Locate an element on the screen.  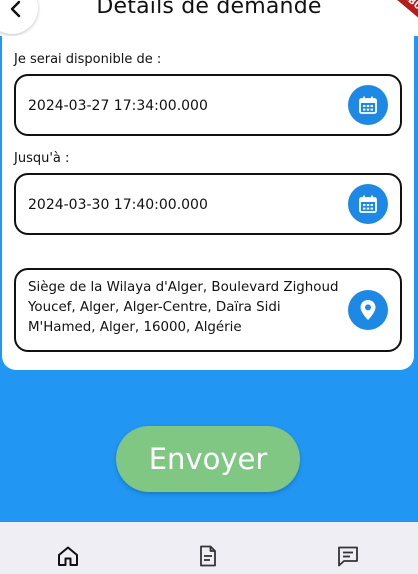
document-icon is located at coordinates (208, 556).